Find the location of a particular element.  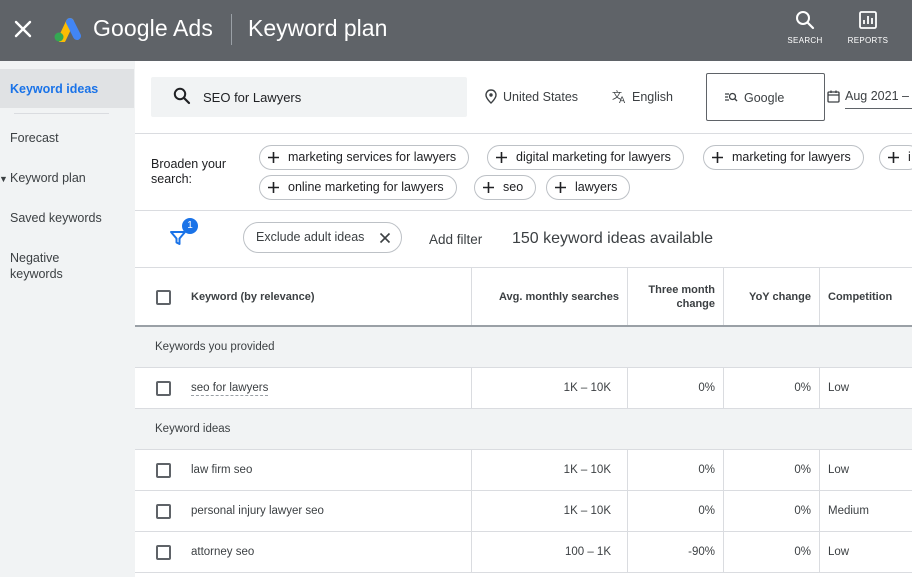

search-icon is located at coordinates (182, 96).